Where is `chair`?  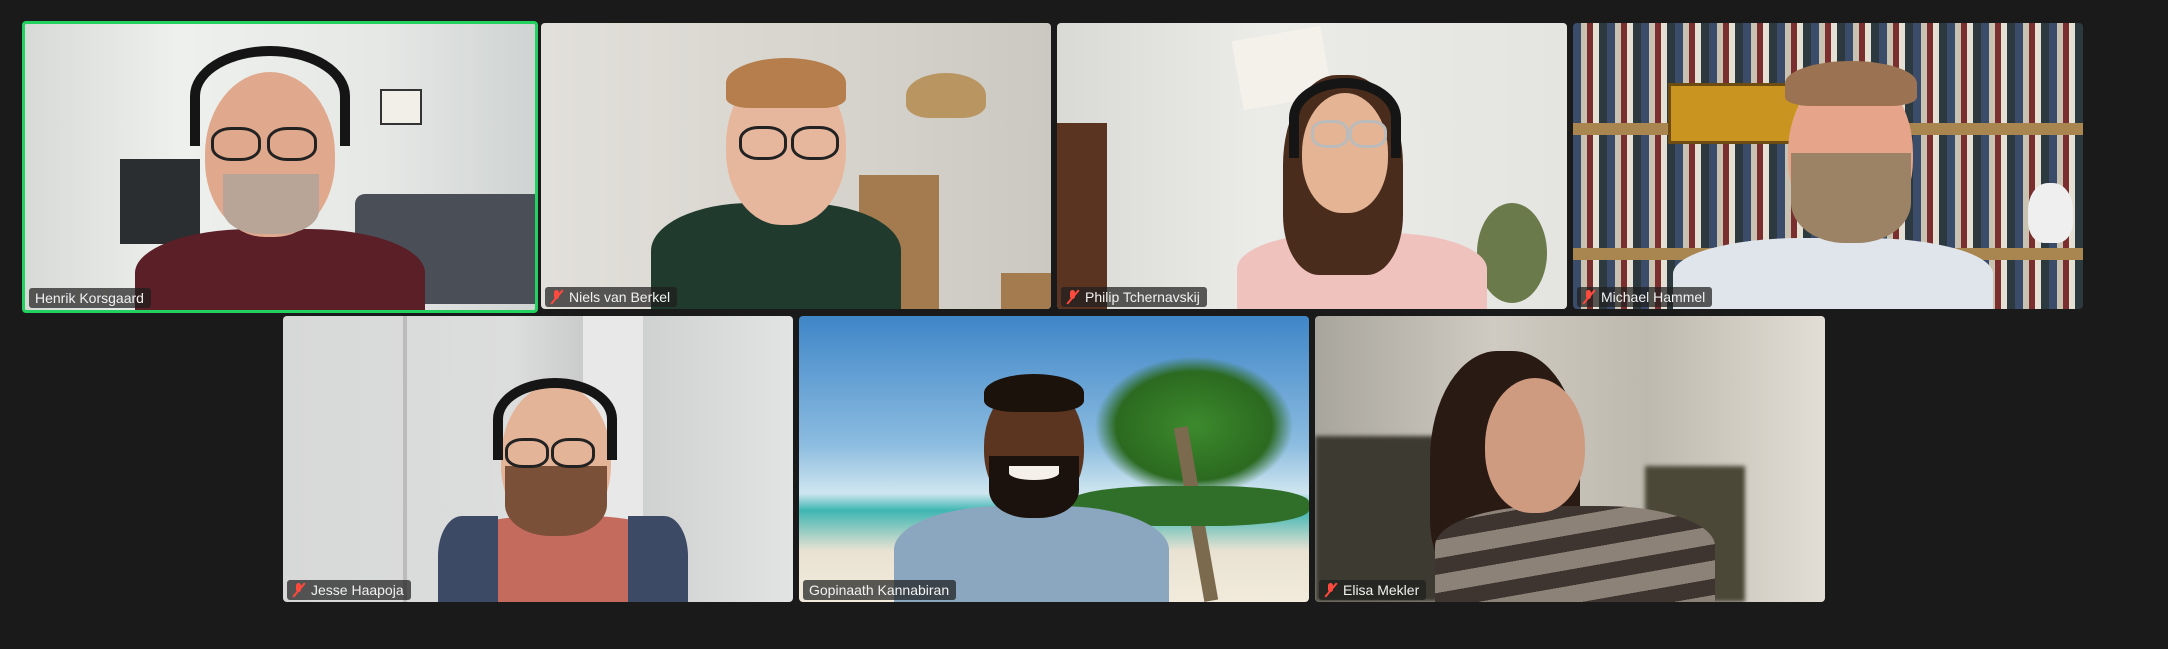
chair is located at coordinates (1082, 216).